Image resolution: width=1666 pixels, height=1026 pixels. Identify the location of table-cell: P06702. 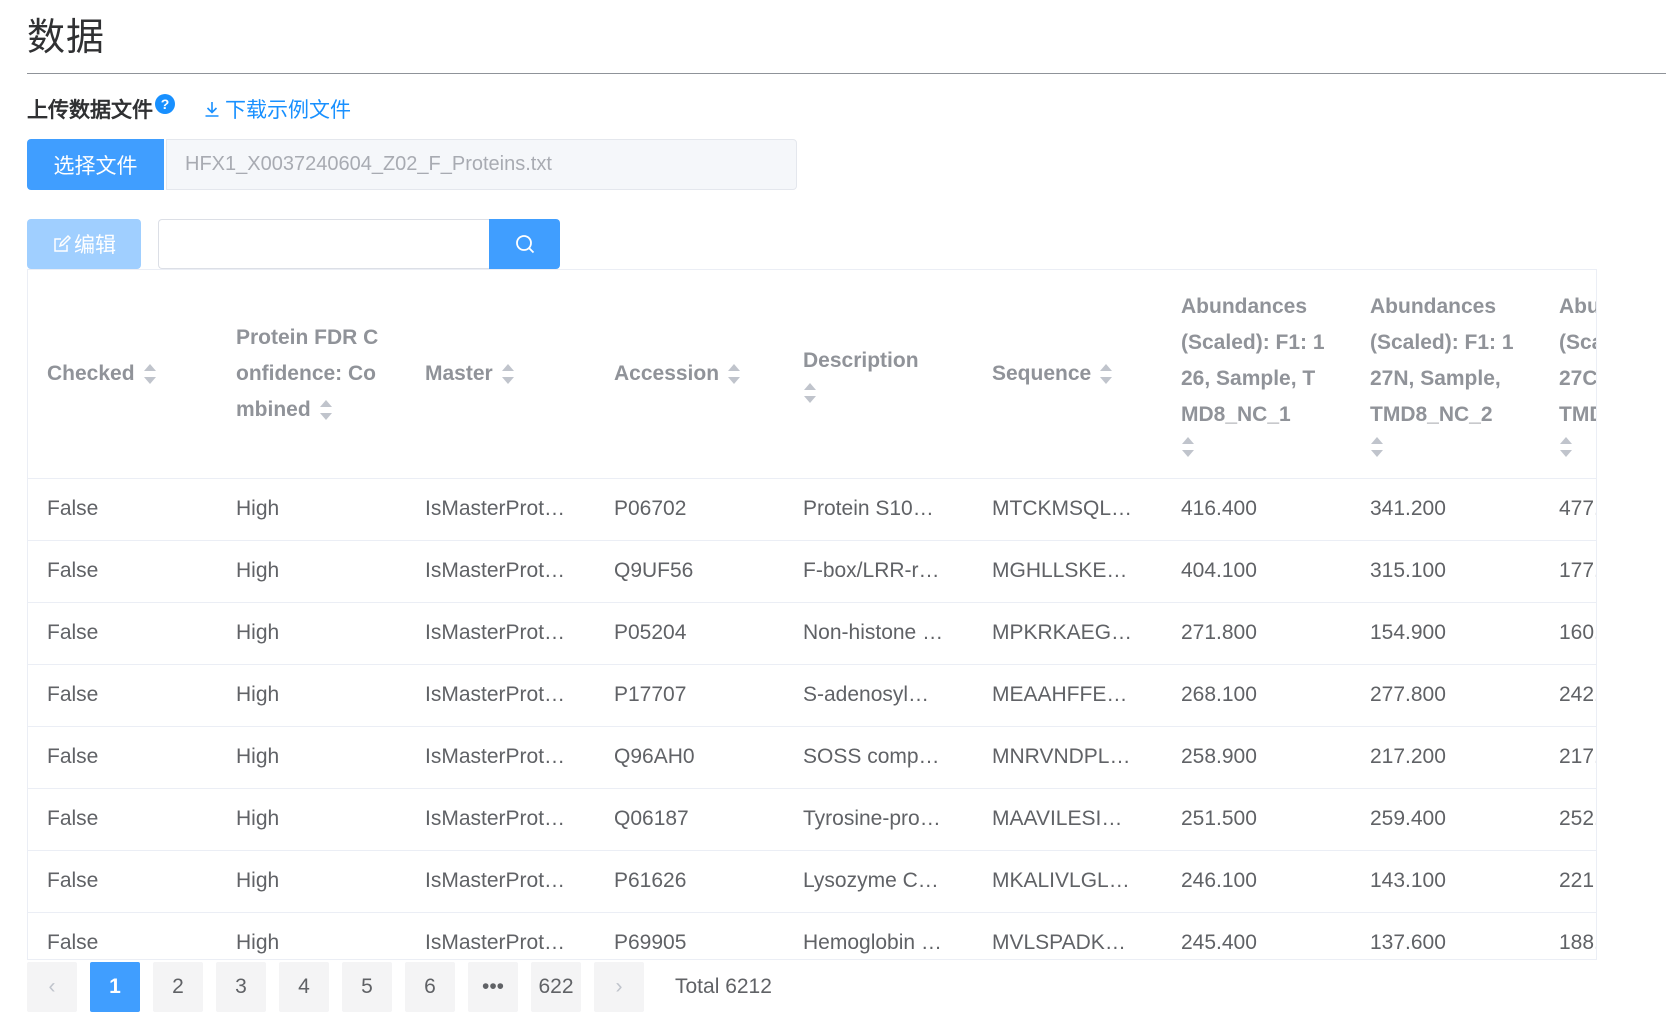
(689, 509).